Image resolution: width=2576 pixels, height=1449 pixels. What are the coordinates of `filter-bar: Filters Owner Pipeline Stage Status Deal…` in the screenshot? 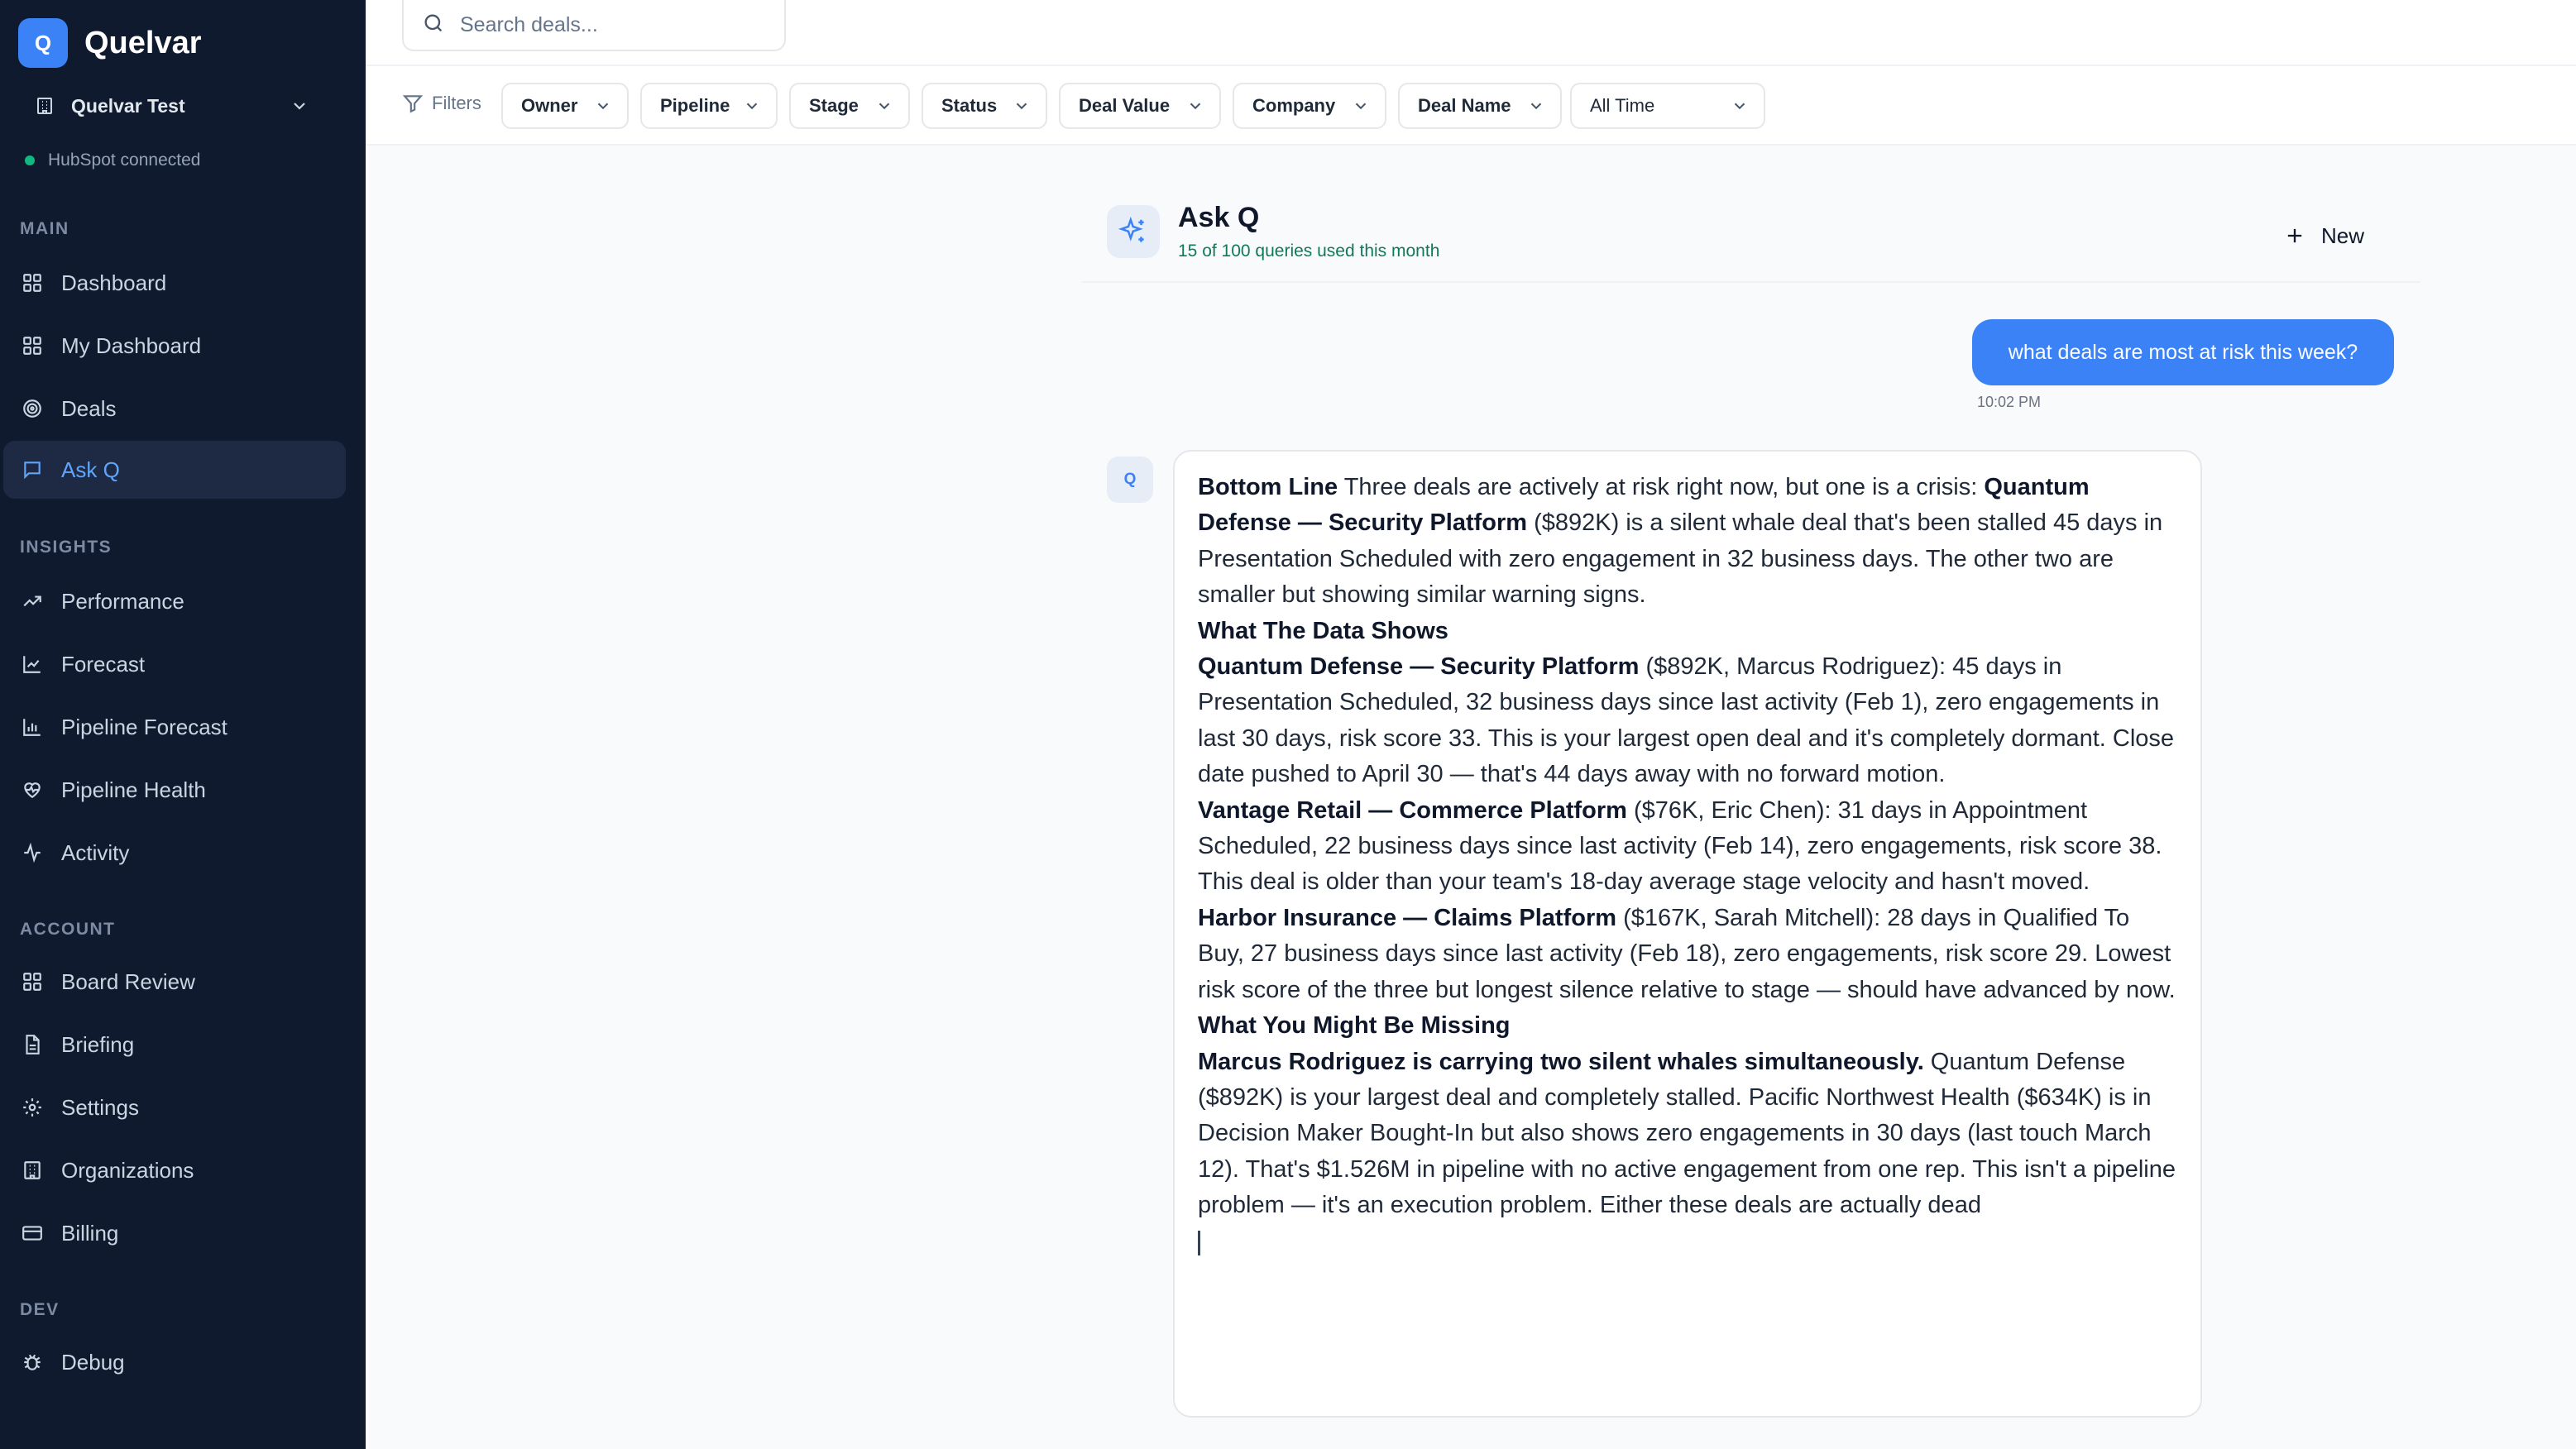 It's located at (1471, 106).